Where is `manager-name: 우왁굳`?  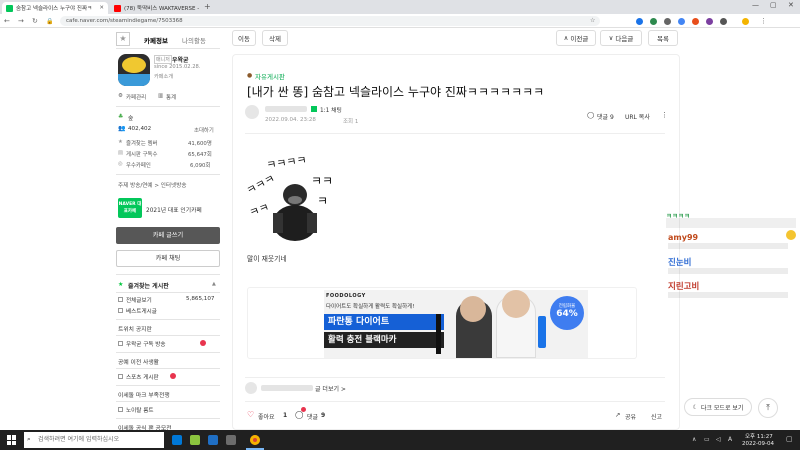 manager-name: 우왁굳 is located at coordinates (180, 59).